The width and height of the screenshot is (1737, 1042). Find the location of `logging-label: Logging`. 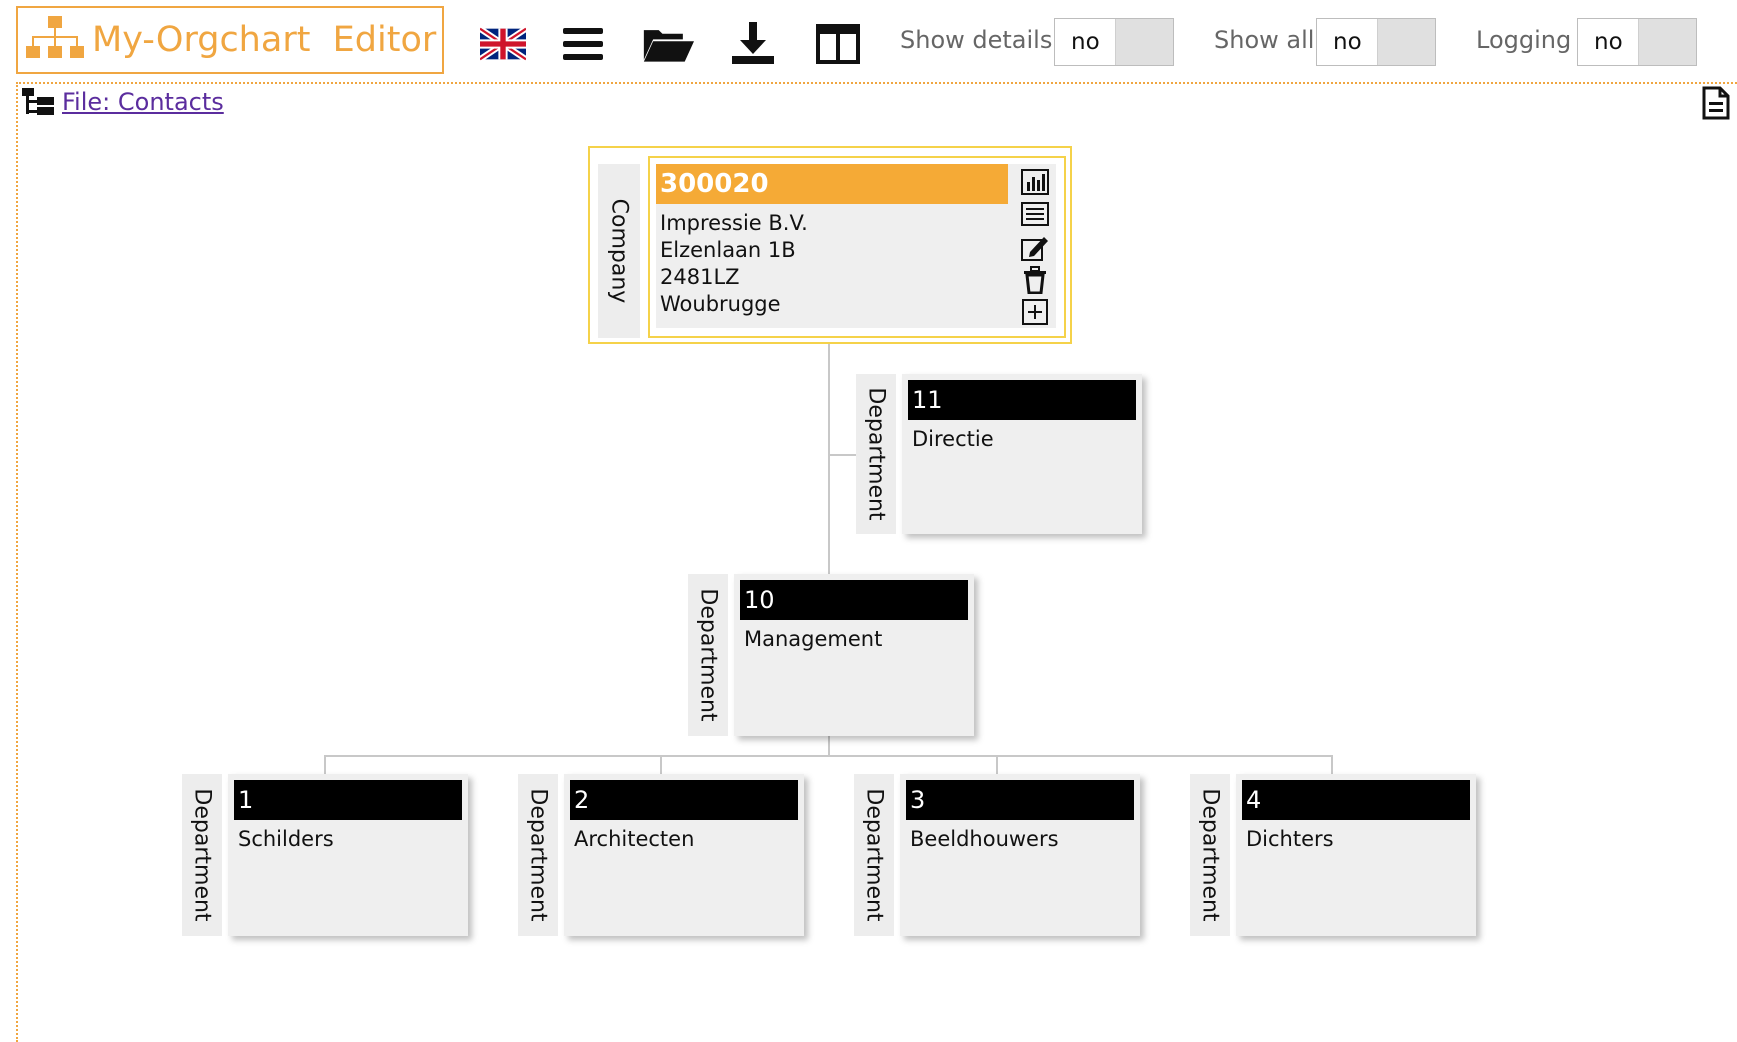

logging-label: Logging is located at coordinates (1524, 40).